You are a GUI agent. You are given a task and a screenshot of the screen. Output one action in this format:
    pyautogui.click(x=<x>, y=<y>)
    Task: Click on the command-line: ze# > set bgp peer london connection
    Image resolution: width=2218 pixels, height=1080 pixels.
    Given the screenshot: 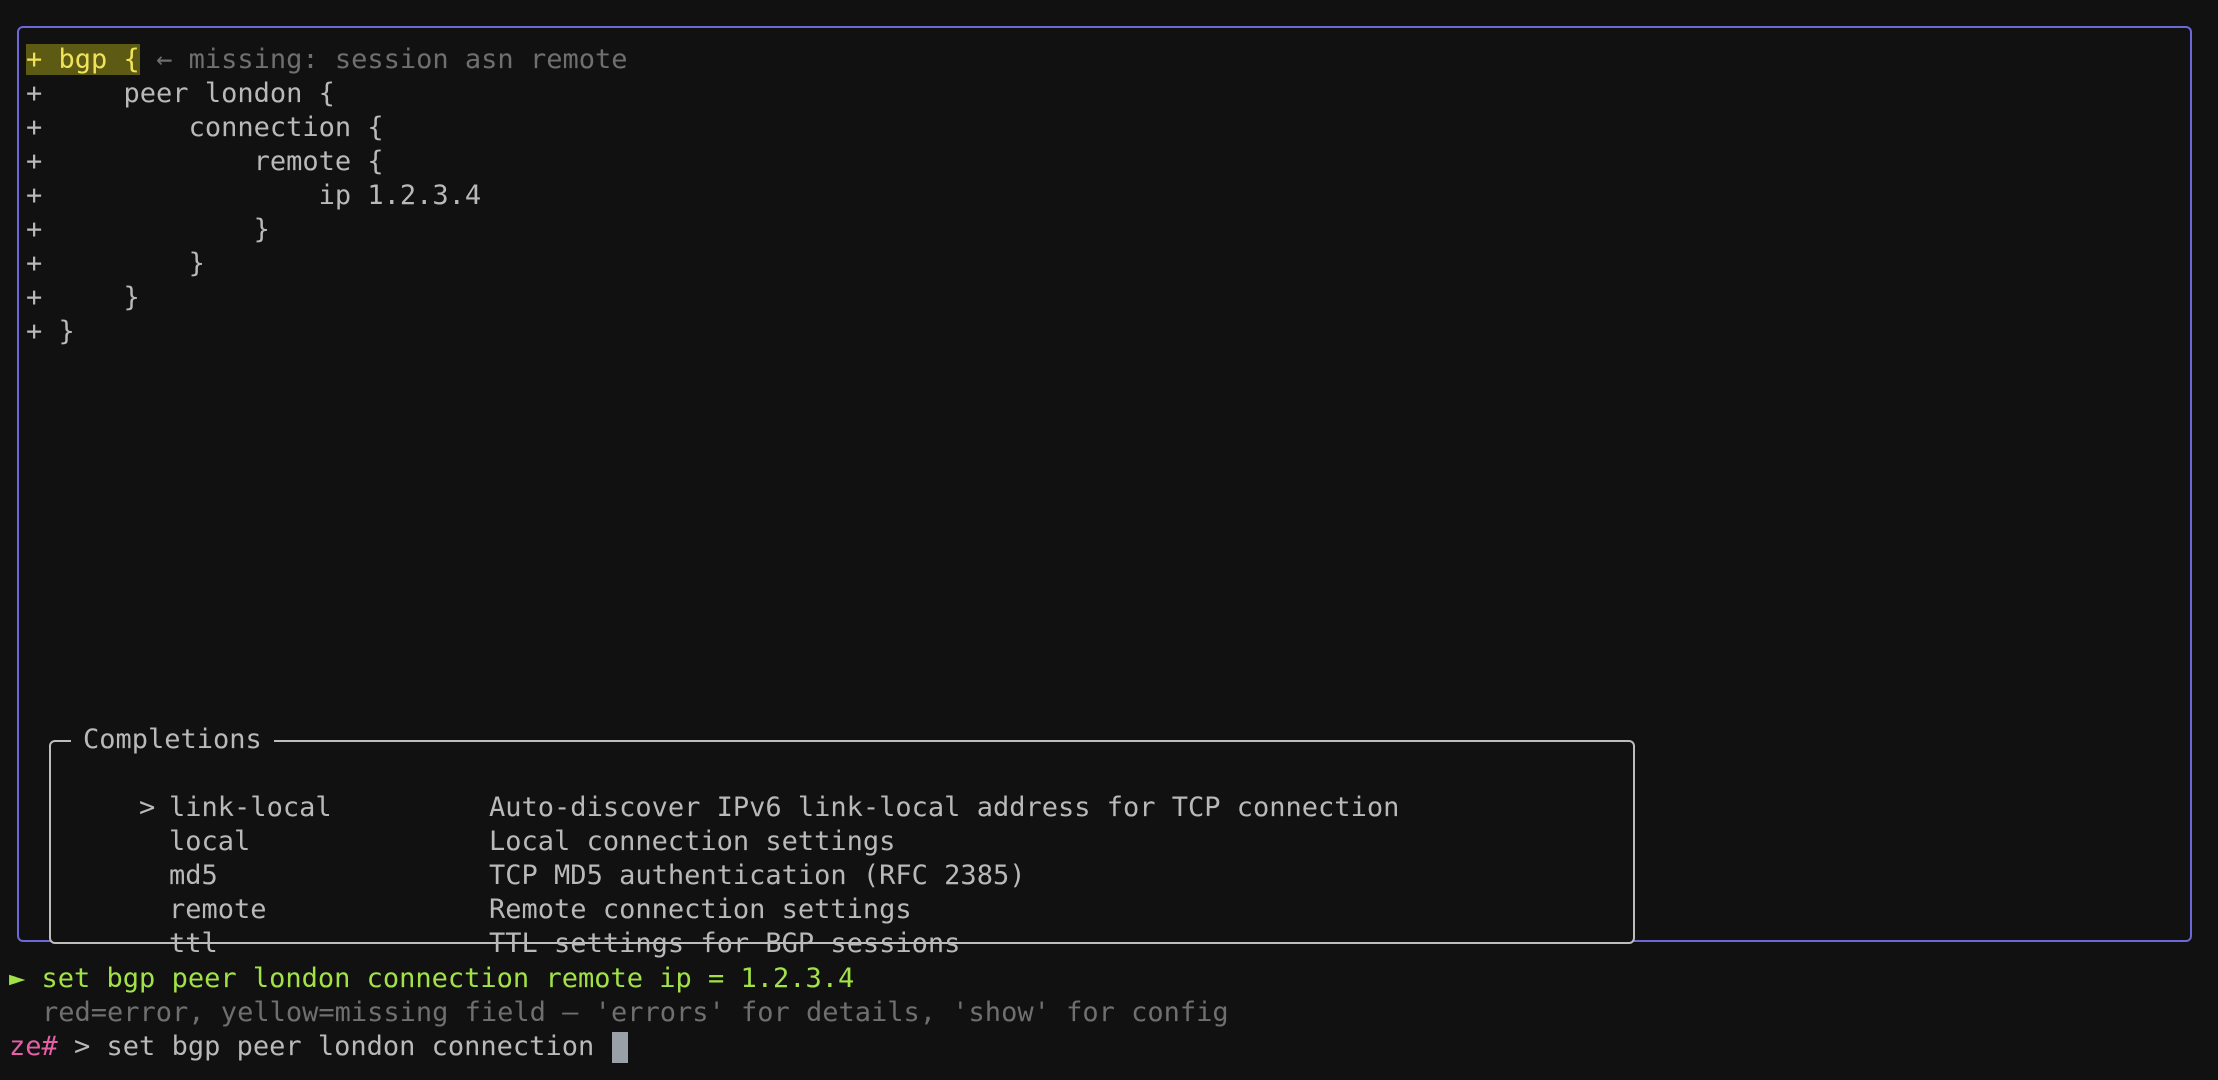 What is the action you would take?
    pyautogui.click(x=319, y=1047)
    